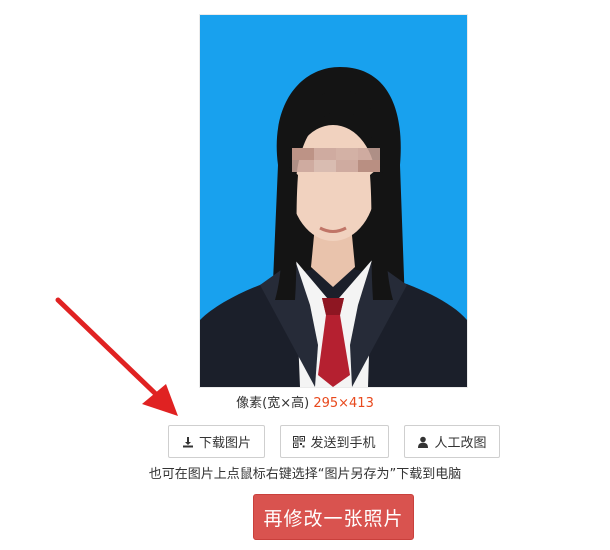  I want to click on save-hint-text: 也可在图片上点鼠标右键选择“图片另存为”下载到电脑, so click(305, 474).